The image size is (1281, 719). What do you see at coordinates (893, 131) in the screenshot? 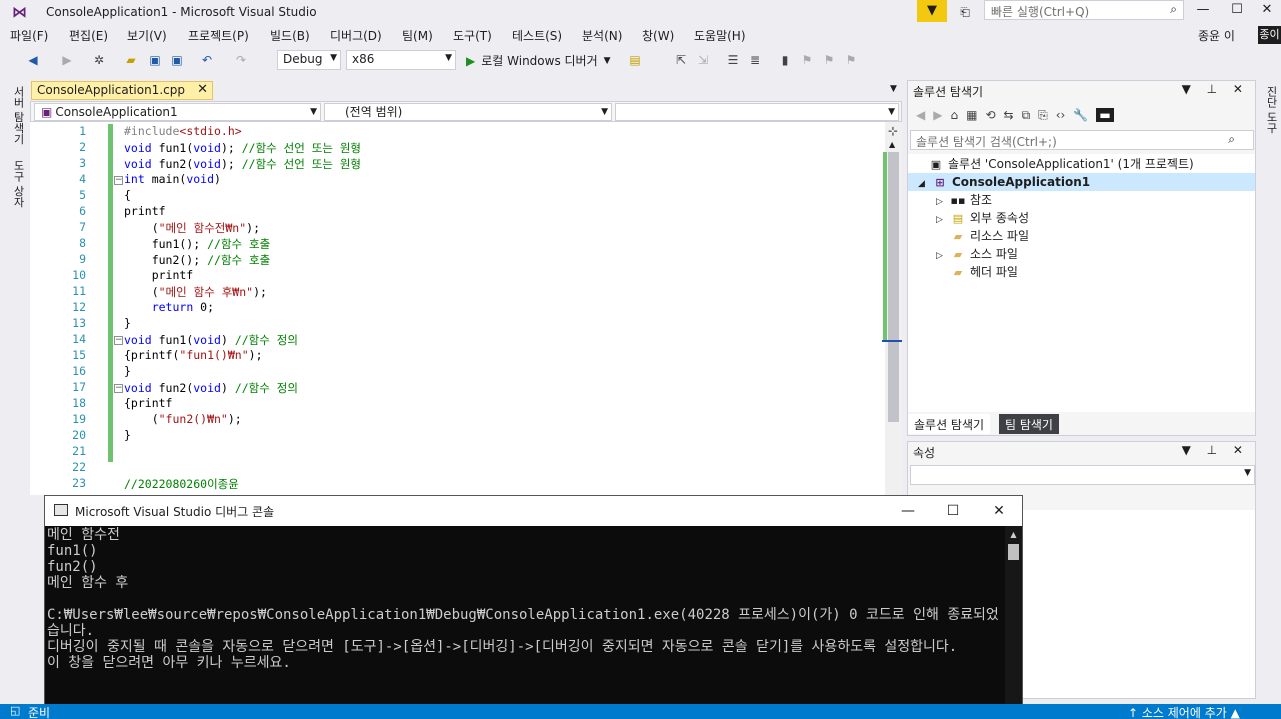
I see `split-editor-icon: ⊹` at bounding box center [893, 131].